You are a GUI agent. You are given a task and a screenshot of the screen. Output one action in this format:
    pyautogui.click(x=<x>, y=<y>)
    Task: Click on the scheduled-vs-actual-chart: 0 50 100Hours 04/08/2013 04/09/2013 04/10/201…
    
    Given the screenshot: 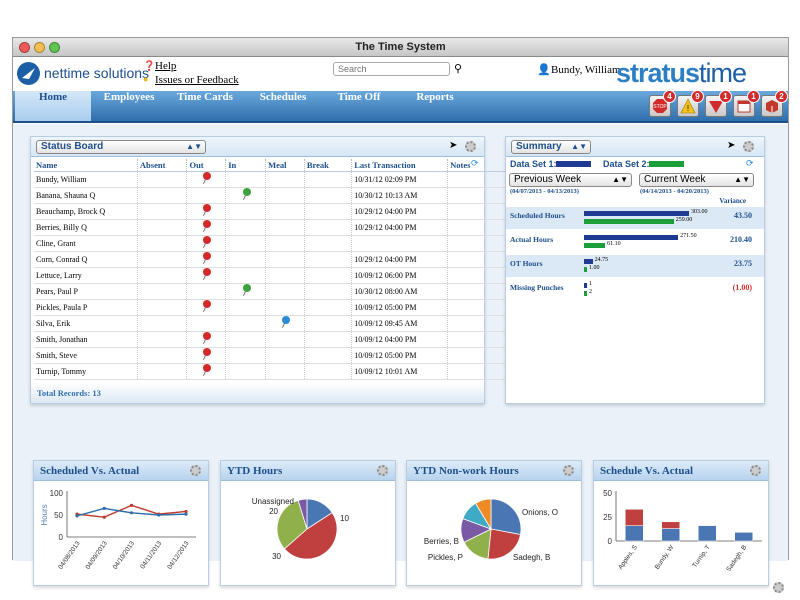 What is the action you would take?
    pyautogui.click(x=118, y=530)
    